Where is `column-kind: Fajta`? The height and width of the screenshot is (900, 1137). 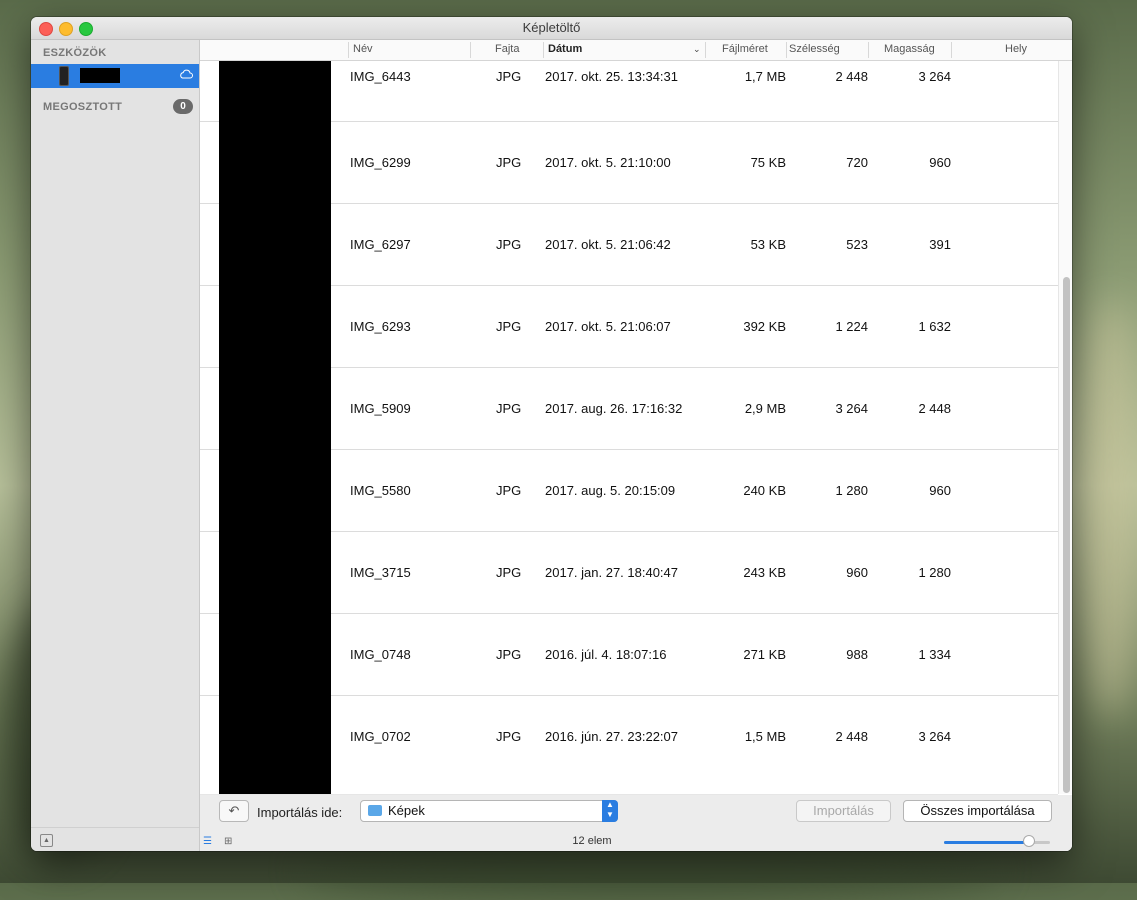 column-kind: Fajta is located at coordinates (507, 50).